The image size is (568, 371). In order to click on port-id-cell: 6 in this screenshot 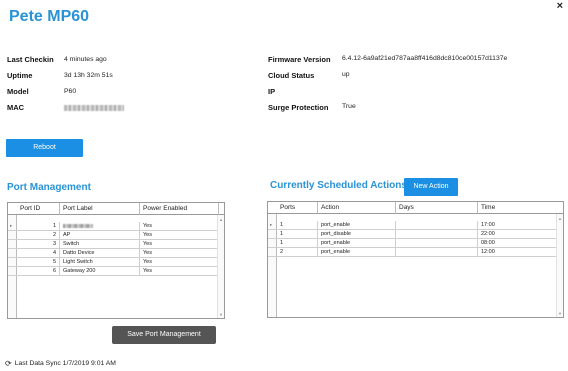, I will do `click(38, 271)`.